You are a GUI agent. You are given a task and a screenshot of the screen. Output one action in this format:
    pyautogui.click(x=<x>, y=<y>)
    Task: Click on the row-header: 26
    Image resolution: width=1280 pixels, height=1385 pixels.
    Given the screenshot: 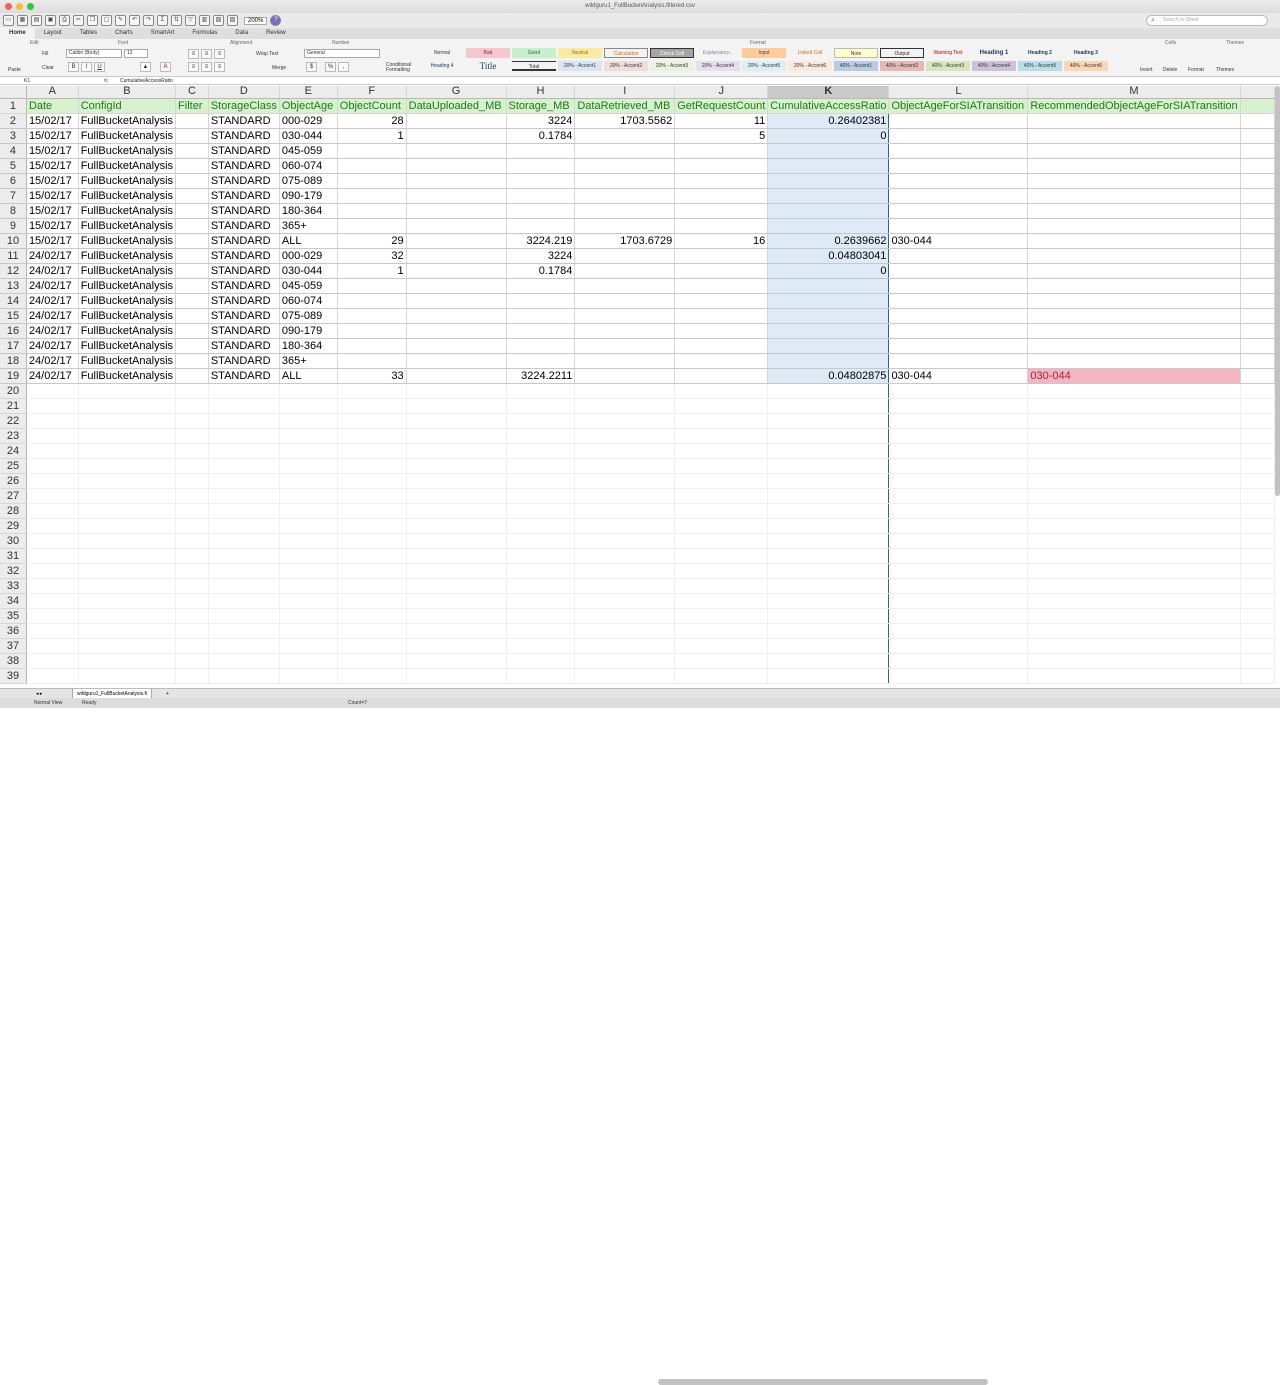 What is the action you would take?
    pyautogui.click(x=13, y=481)
    